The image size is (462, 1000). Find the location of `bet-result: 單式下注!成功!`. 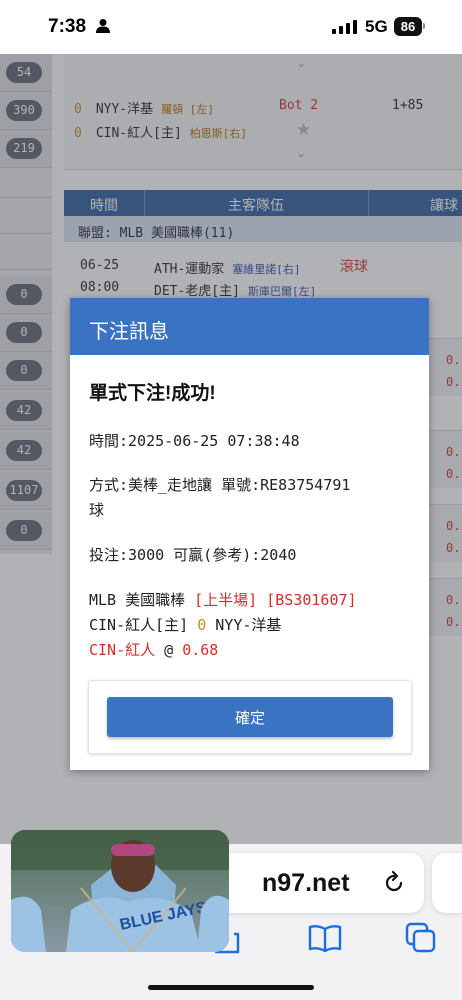

bet-result: 單式下注!成功! is located at coordinates (152, 393).